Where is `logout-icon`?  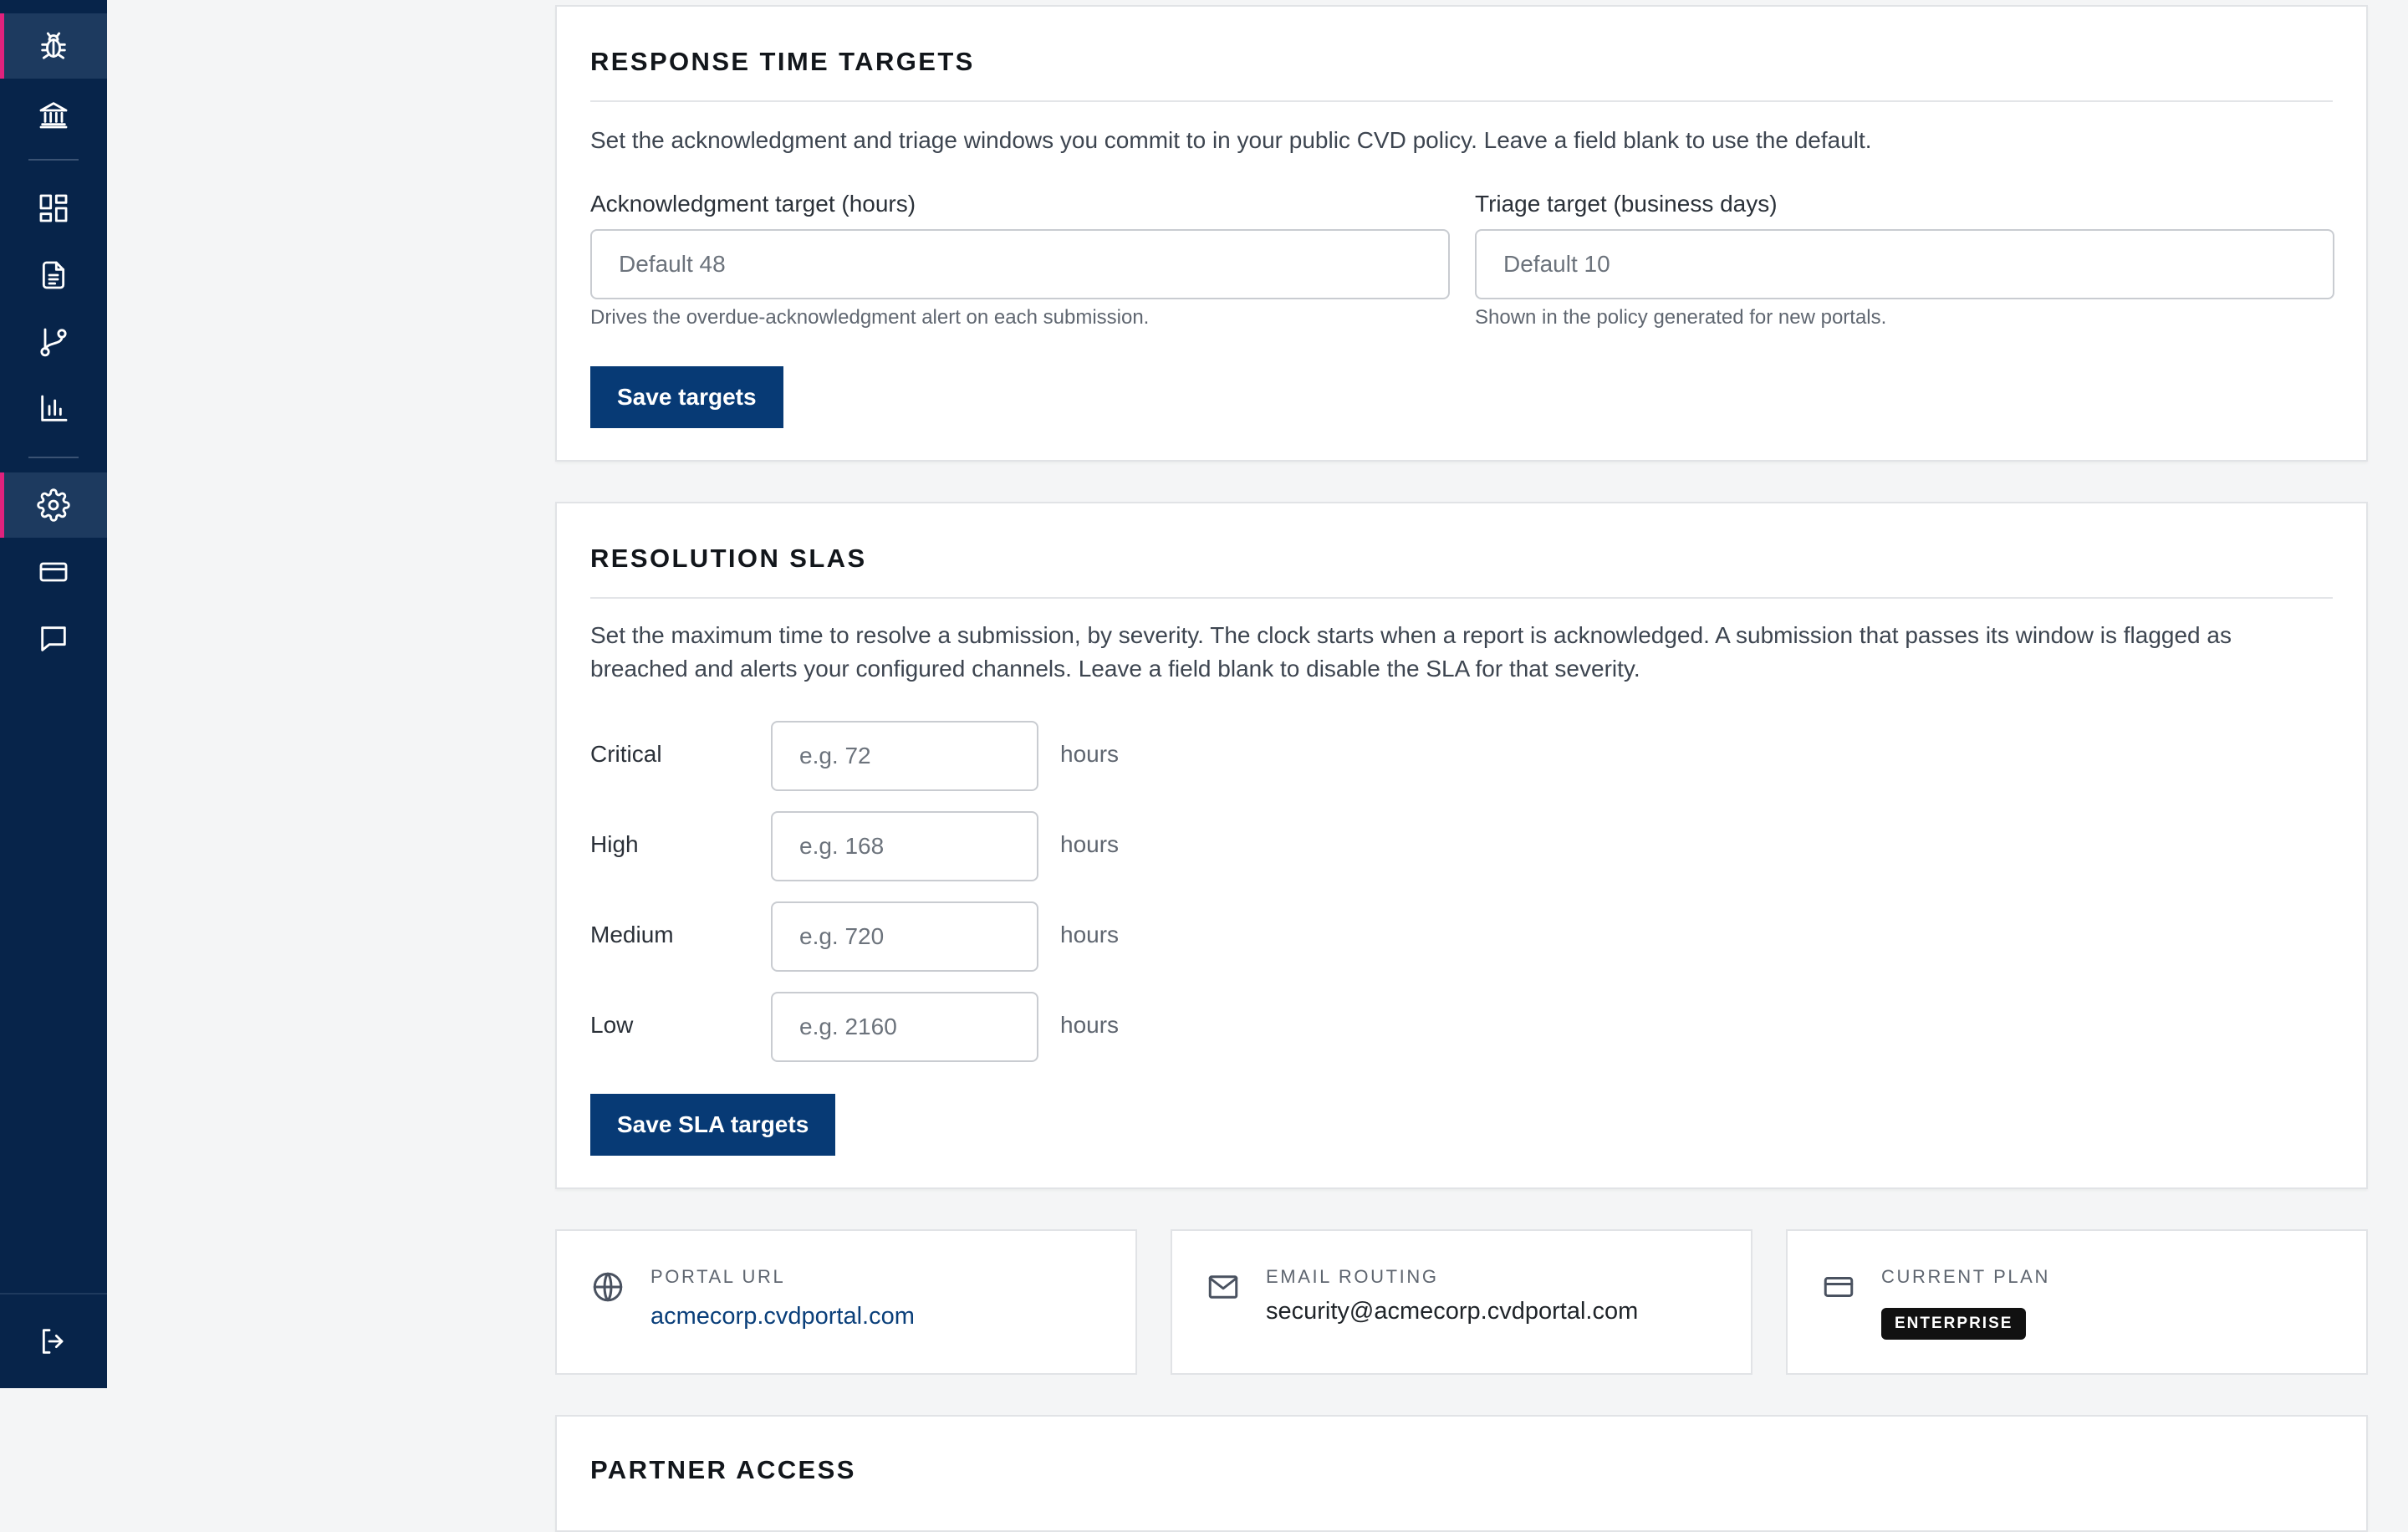 logout-icon is located at coordinates (53, 1341).